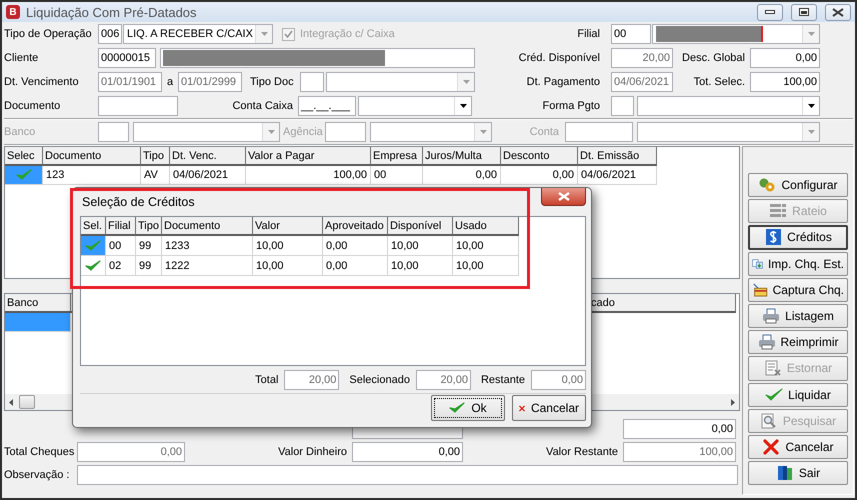  Describe the element at coordinates (798, 290) in the screenshot. I see `action-button: Captura Chq.` at that location.